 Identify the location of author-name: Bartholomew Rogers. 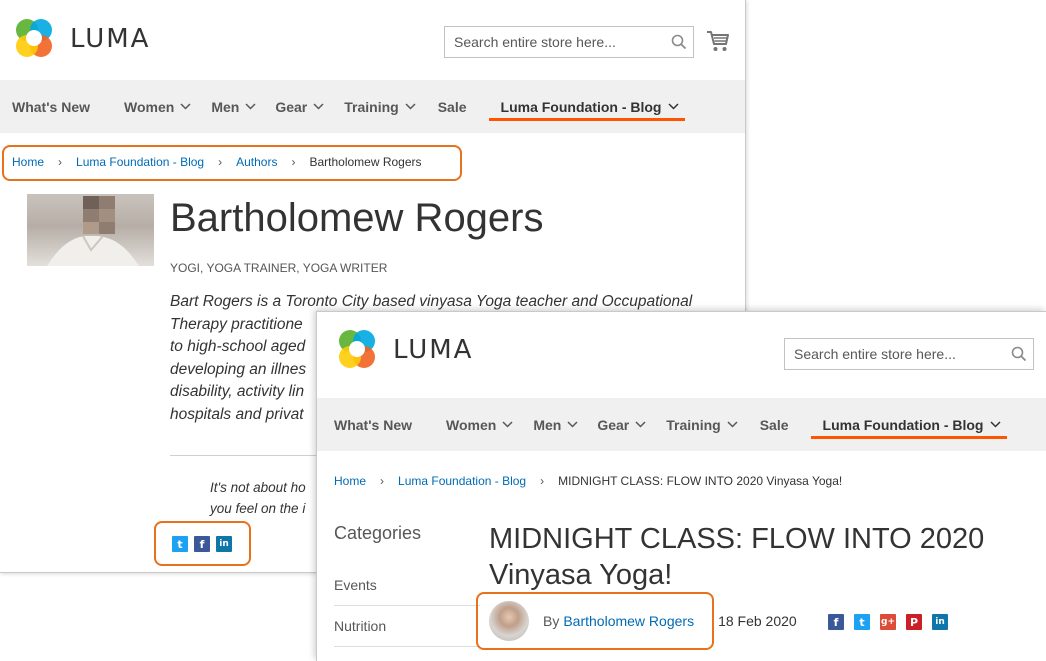
(357, 218).